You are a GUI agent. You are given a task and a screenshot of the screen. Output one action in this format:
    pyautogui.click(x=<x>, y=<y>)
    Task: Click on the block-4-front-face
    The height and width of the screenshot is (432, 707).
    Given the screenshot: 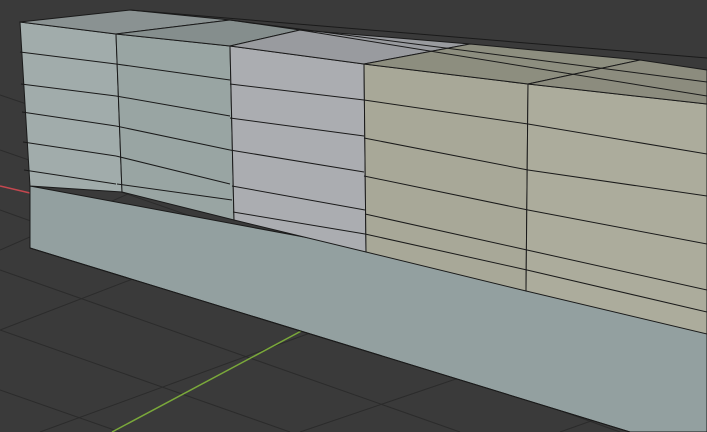 What is the action you would take?
    pyautogui.click(x=446, y=177)
    